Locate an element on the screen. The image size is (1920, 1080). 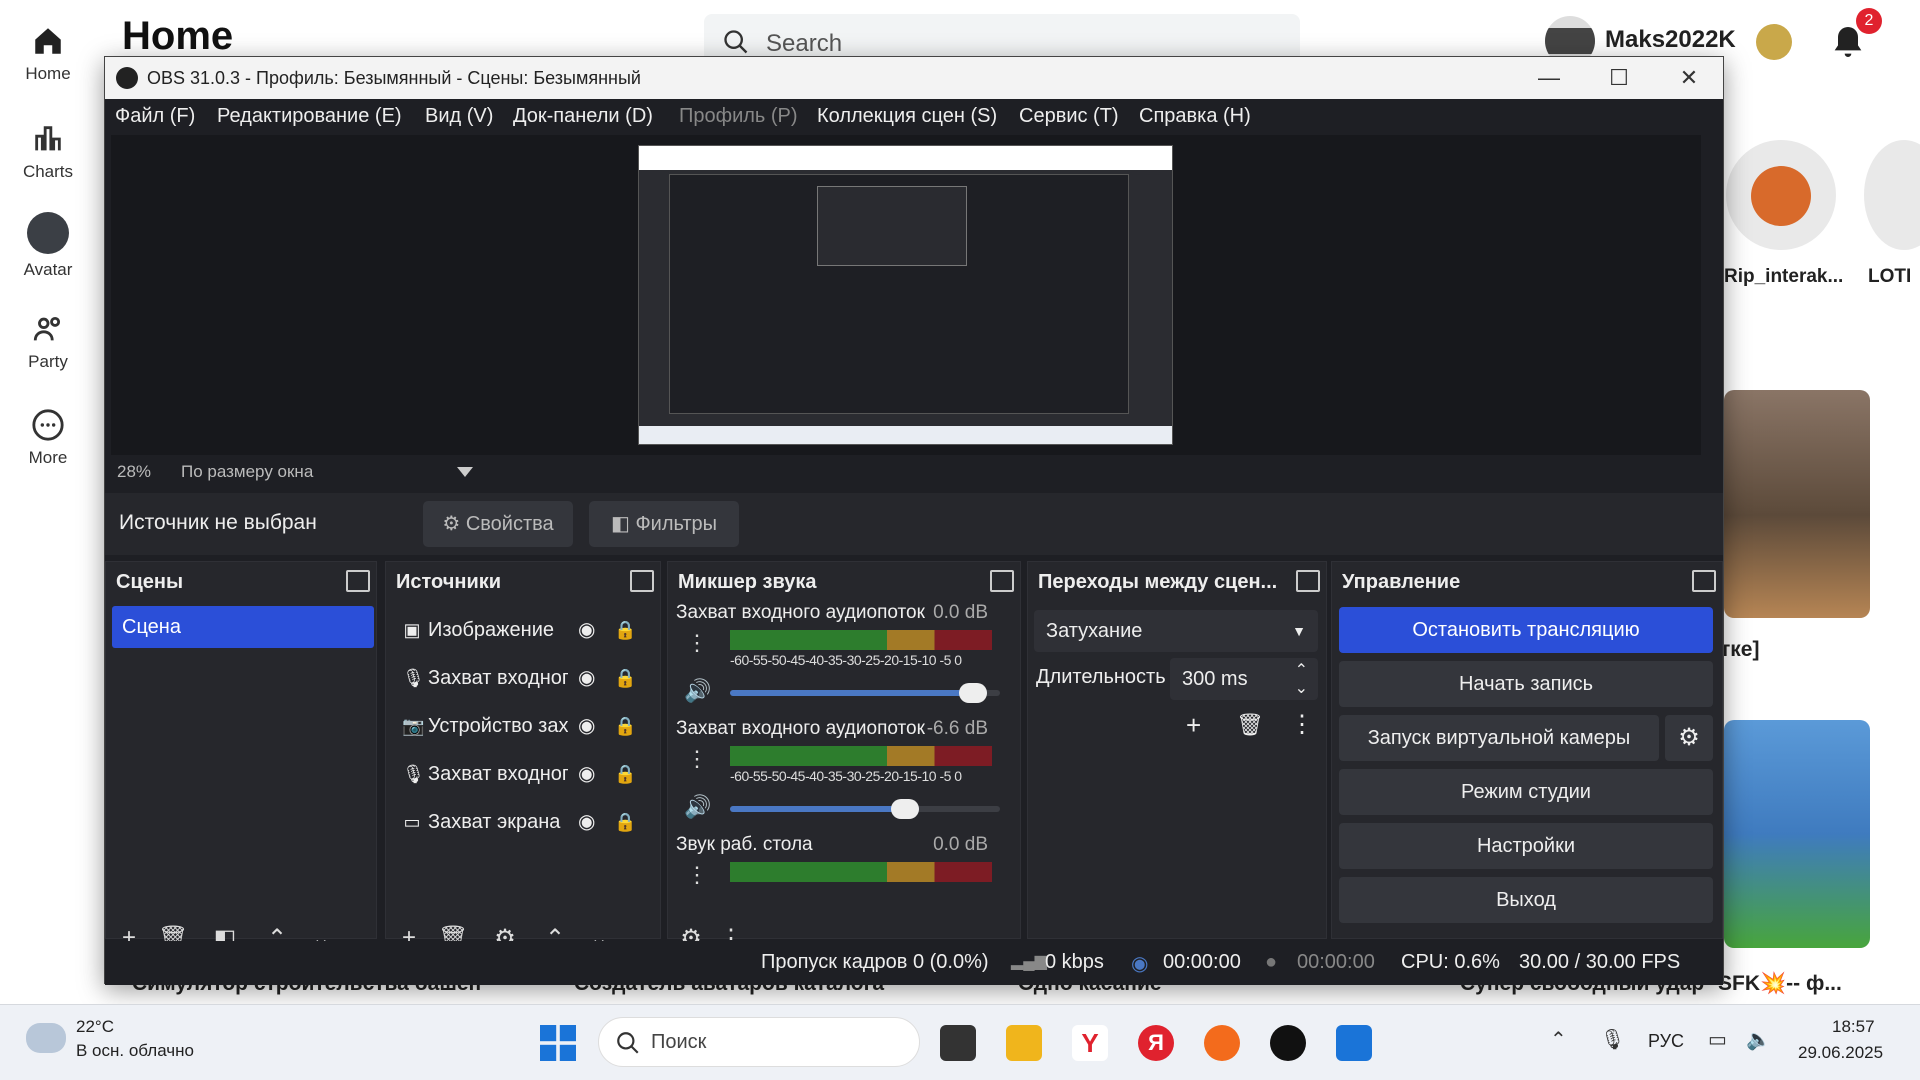
yandex-icon: Я is located at coordinates (1156, 1043).